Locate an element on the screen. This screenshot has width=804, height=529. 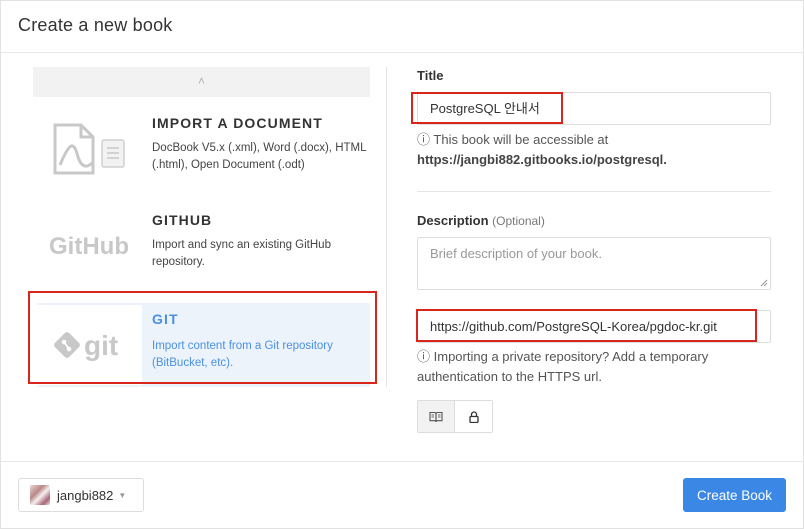
description-label-text: Description is located at coordinates (453, 220).